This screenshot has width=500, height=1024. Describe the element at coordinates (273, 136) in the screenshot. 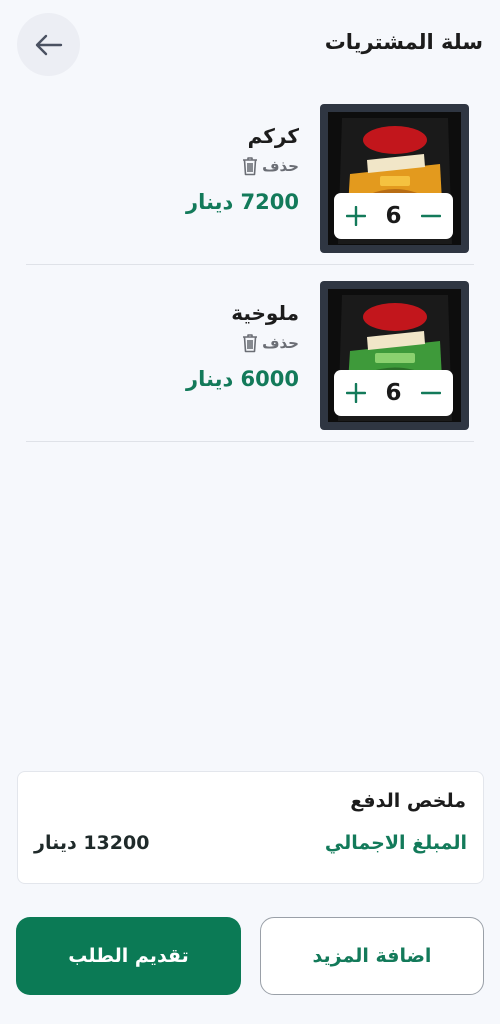

I see `item-name: كركم` at that location.